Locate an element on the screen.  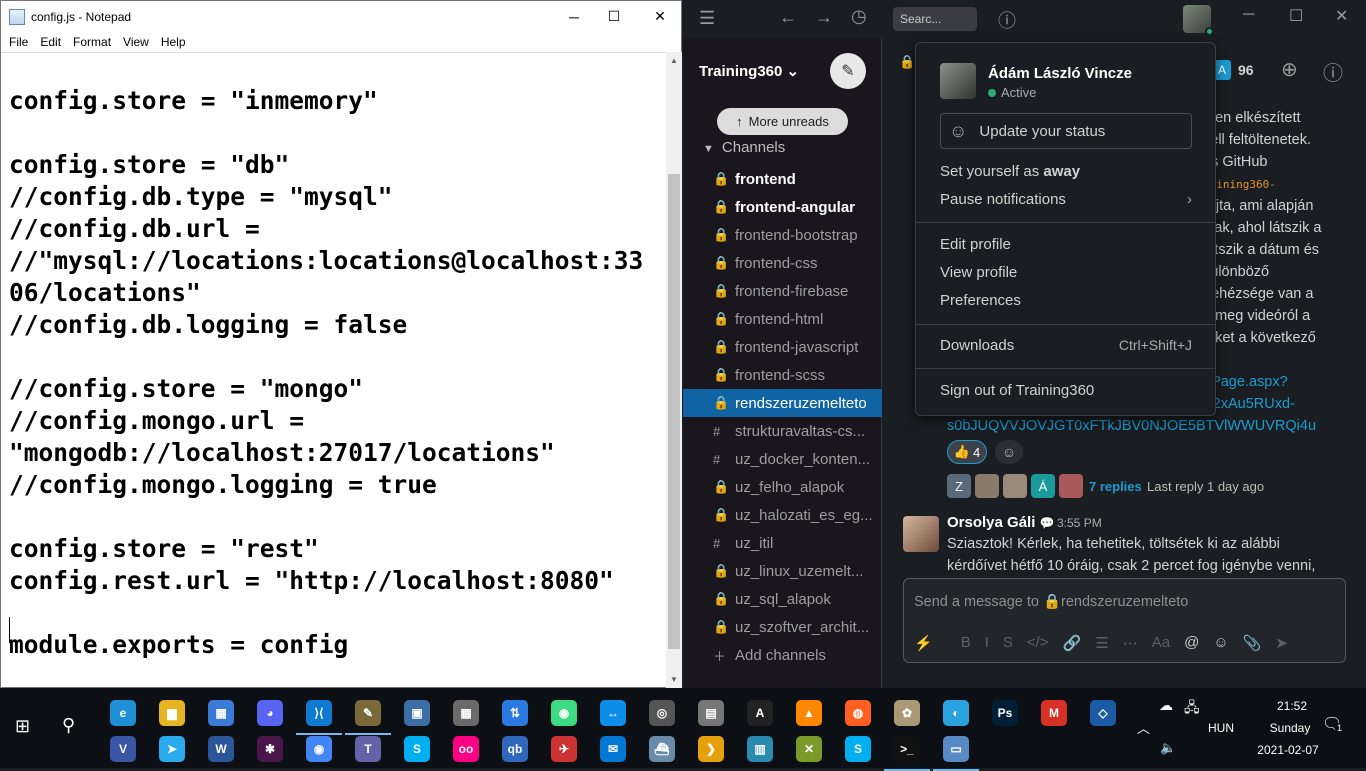
gmail-icon: M is located at coordinates (1054, 713).